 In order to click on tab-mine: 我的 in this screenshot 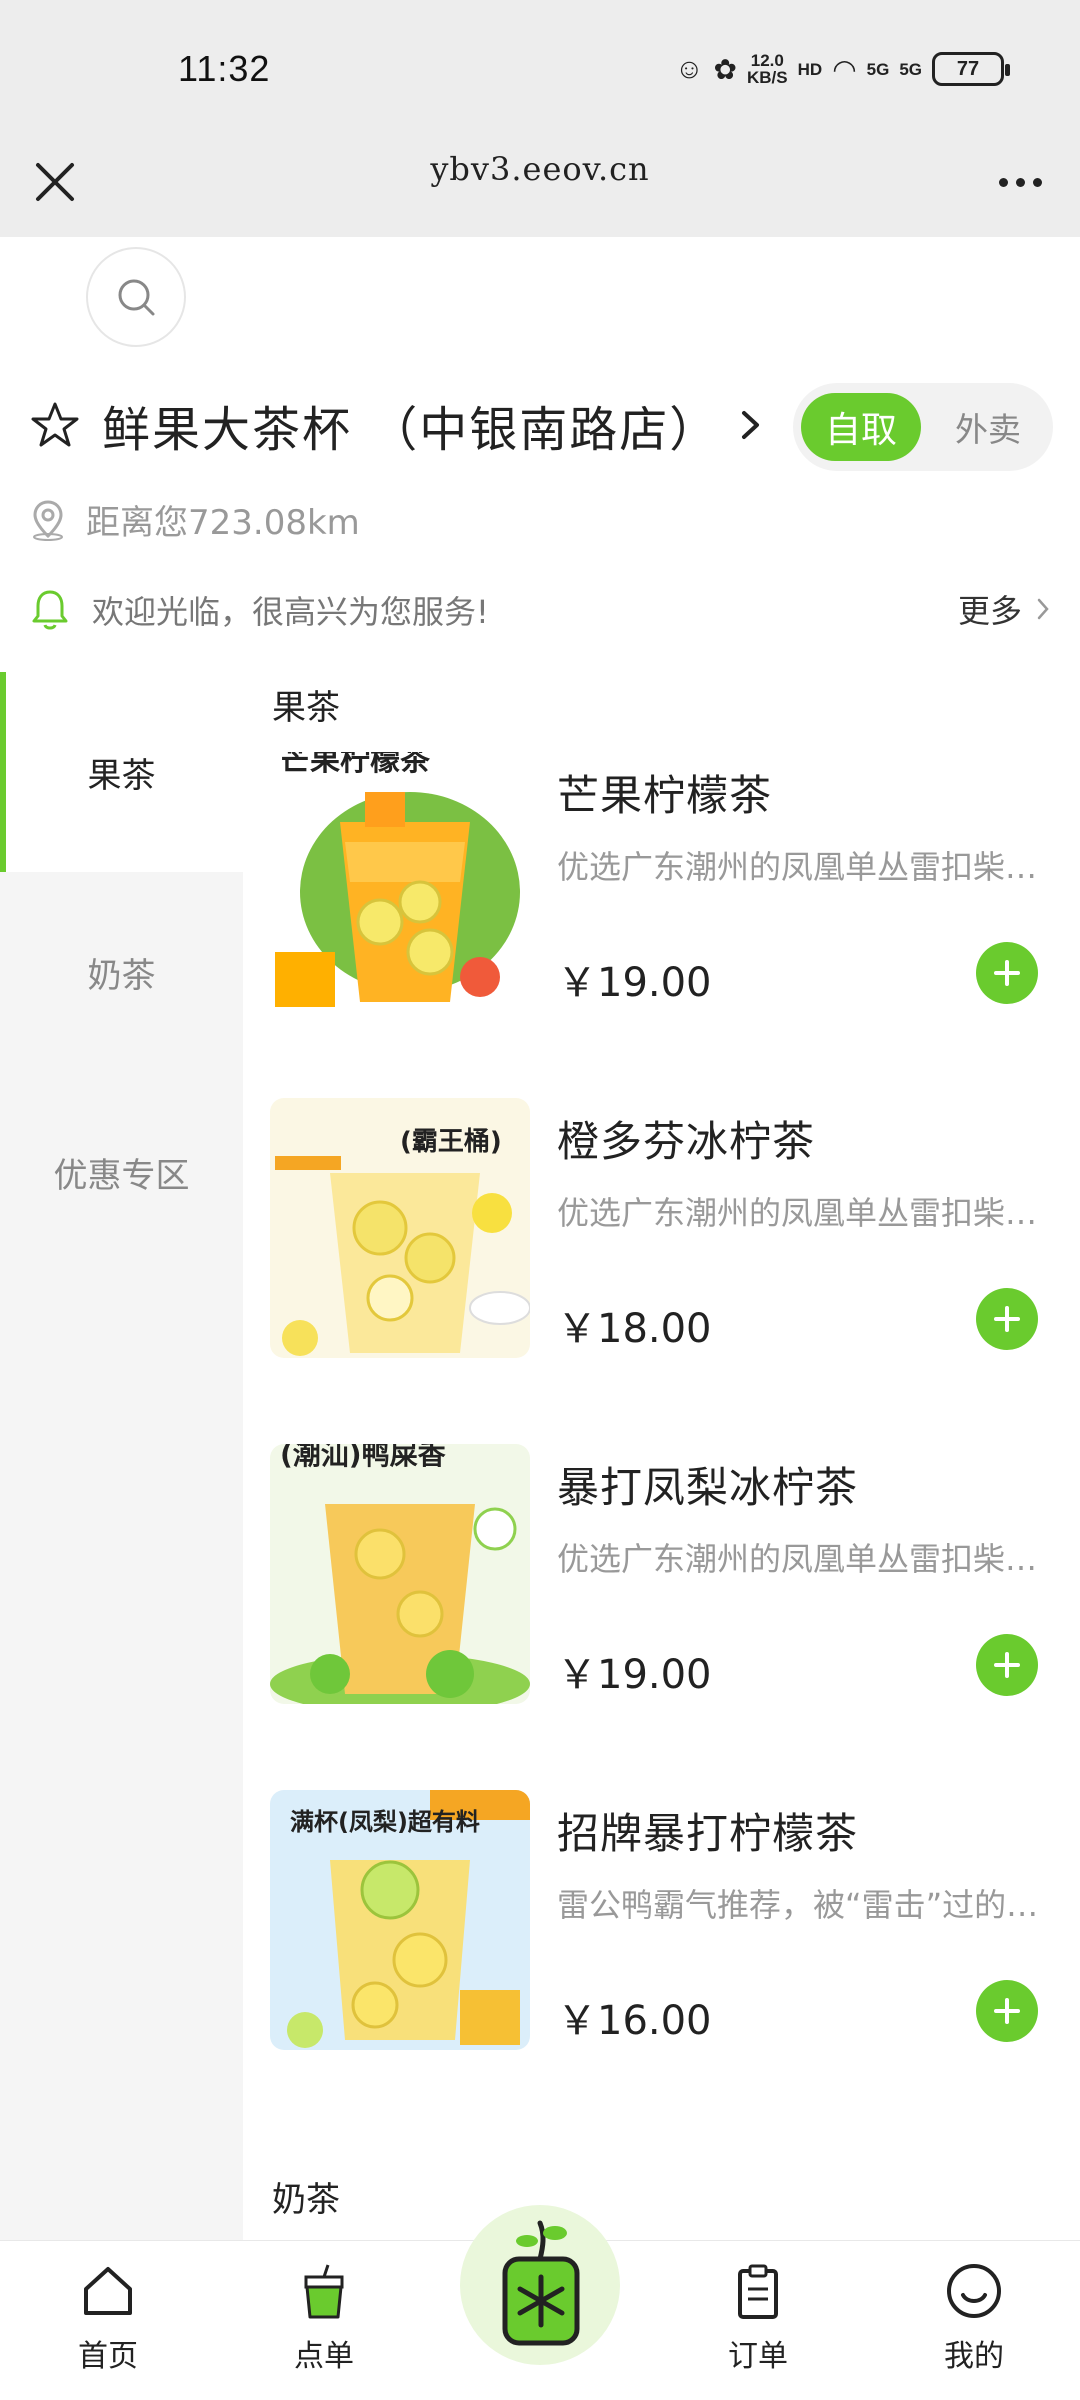, I will do `click(974, 2326)`.